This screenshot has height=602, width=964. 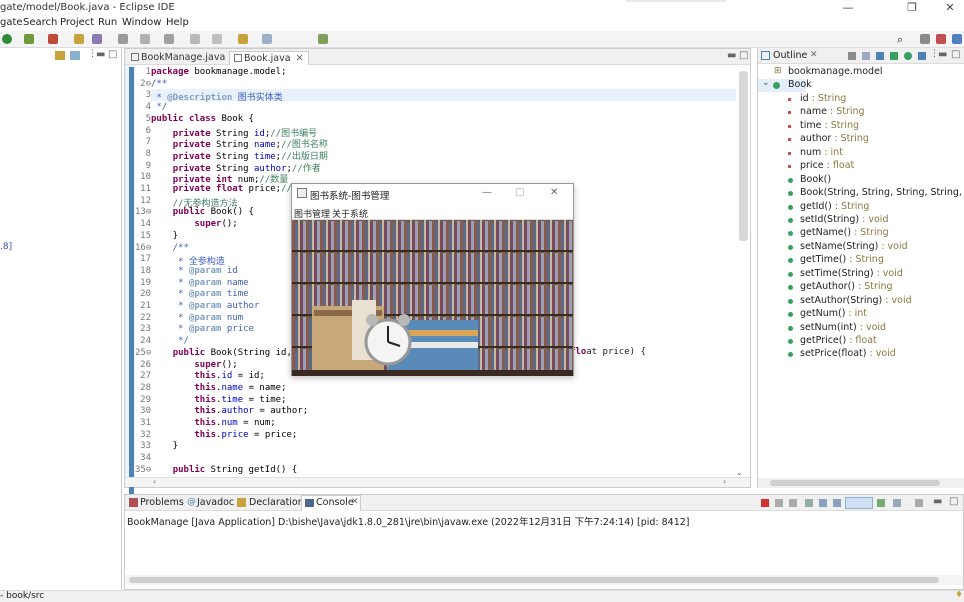 I want to click on remove-all-icon, so click(x=793, y=503).